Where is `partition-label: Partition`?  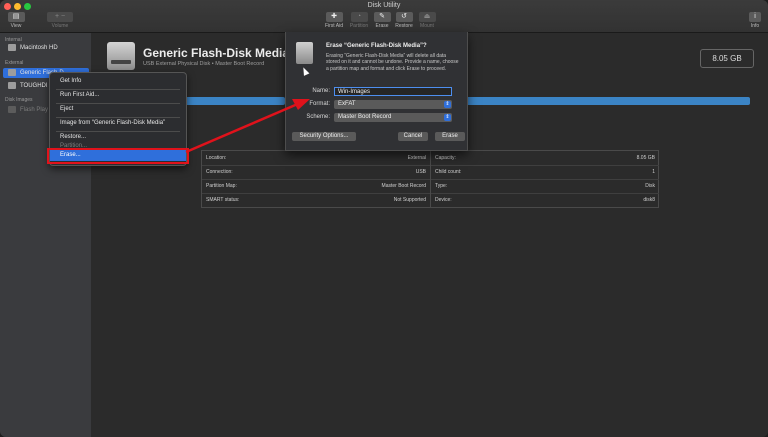
partition-label: Partition is located at coordinates (359, 26).